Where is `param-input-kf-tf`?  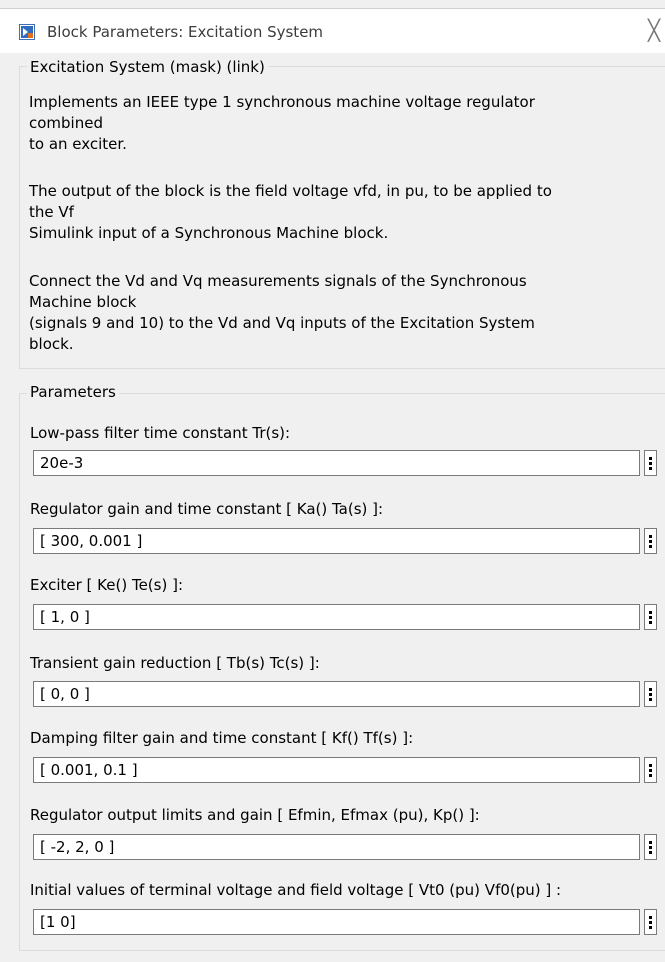
param-input-kf-tf is located at coordinates (336, 770).